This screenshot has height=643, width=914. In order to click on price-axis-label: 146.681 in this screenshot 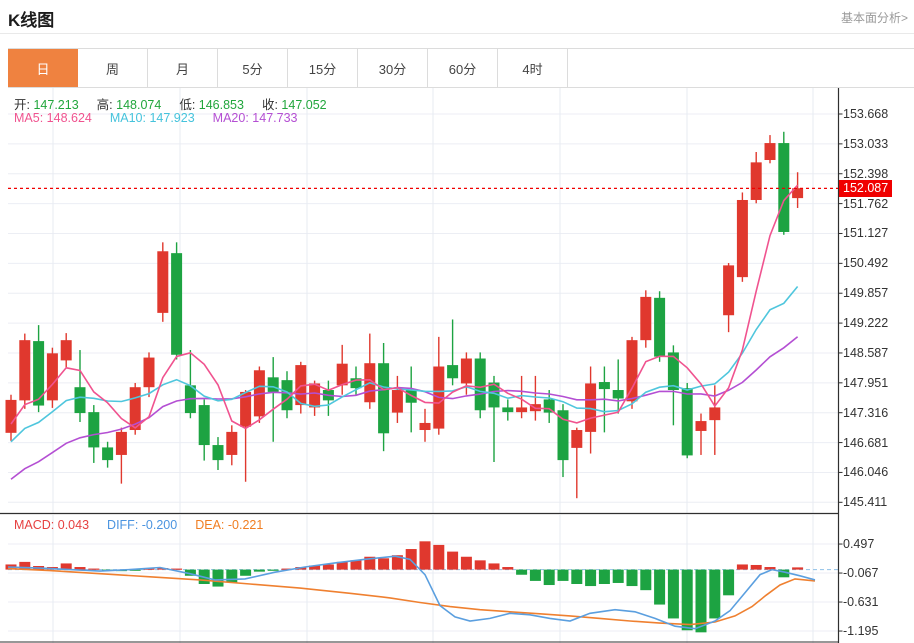, I will do `click(866, 442)`.